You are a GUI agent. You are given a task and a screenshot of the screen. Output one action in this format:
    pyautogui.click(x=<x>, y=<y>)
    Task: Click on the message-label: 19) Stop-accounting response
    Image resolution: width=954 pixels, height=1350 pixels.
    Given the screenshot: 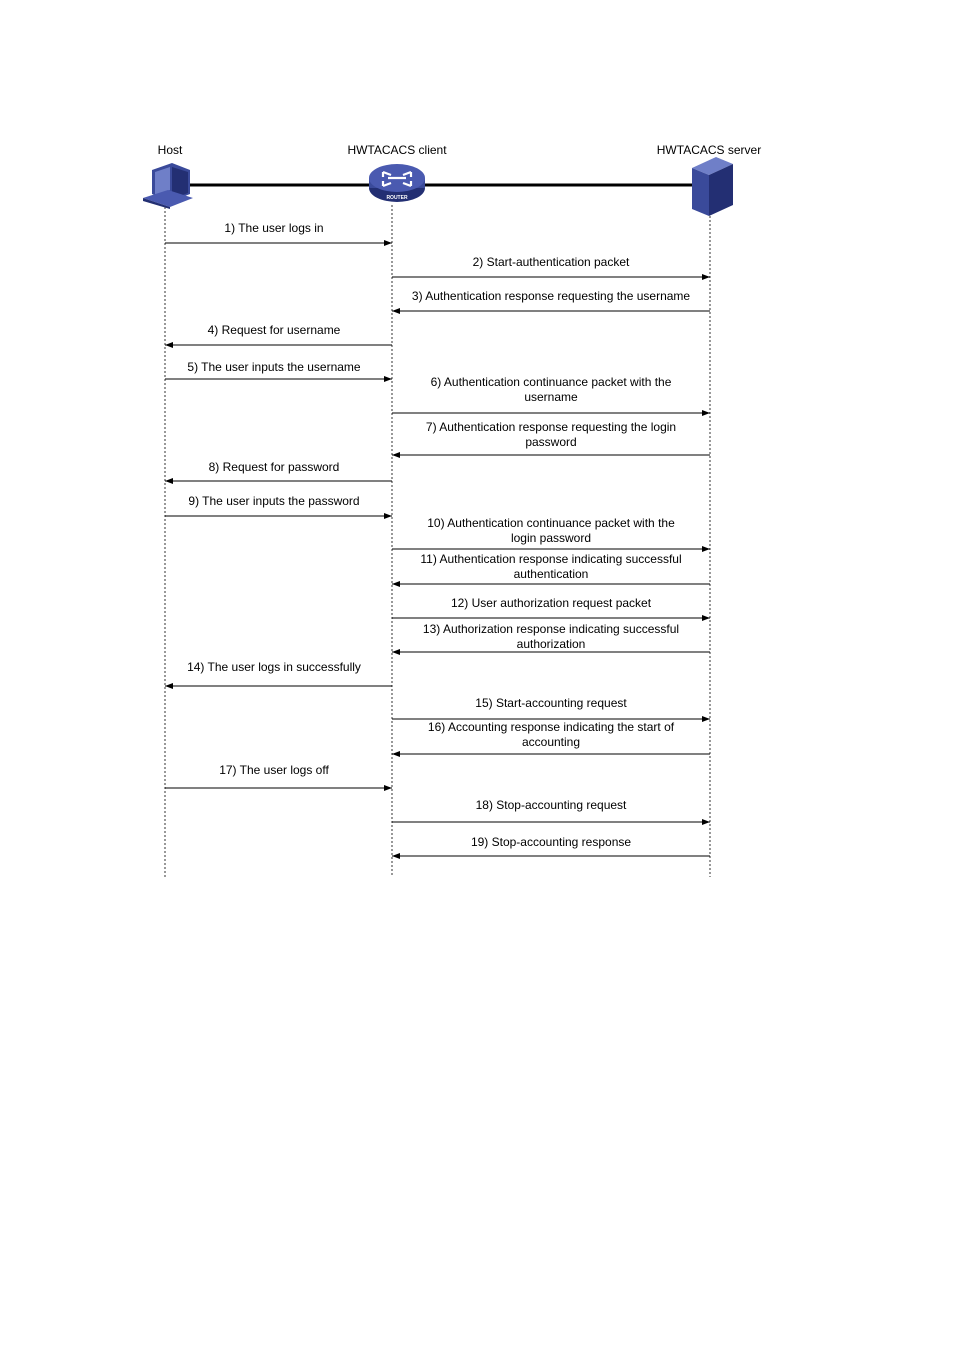 What is the action you would take?
    pyautogui.click(x=551, y=842)
    